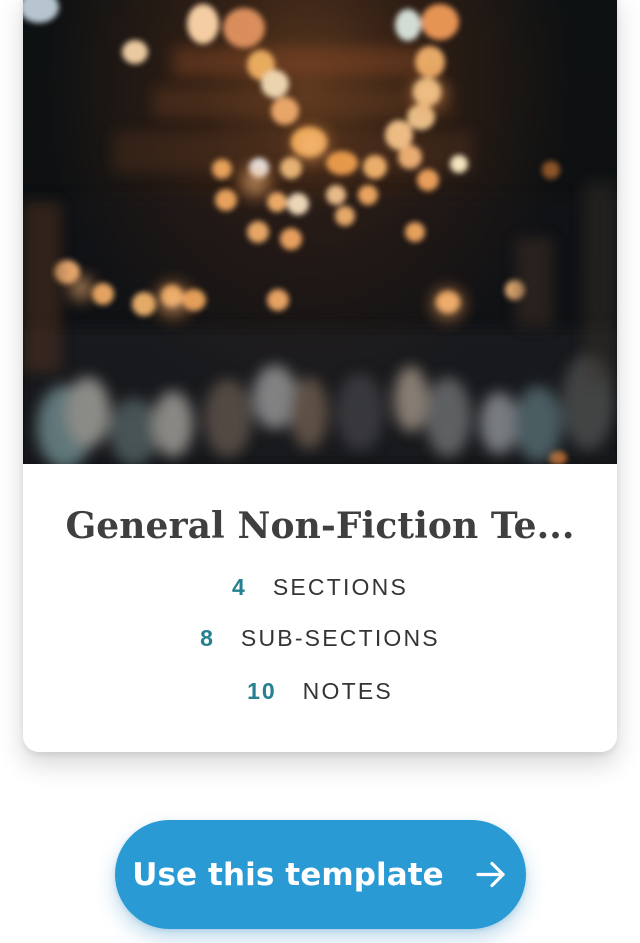  I want to click on notes-count-row: 10 NOTES, so click(320, 691).